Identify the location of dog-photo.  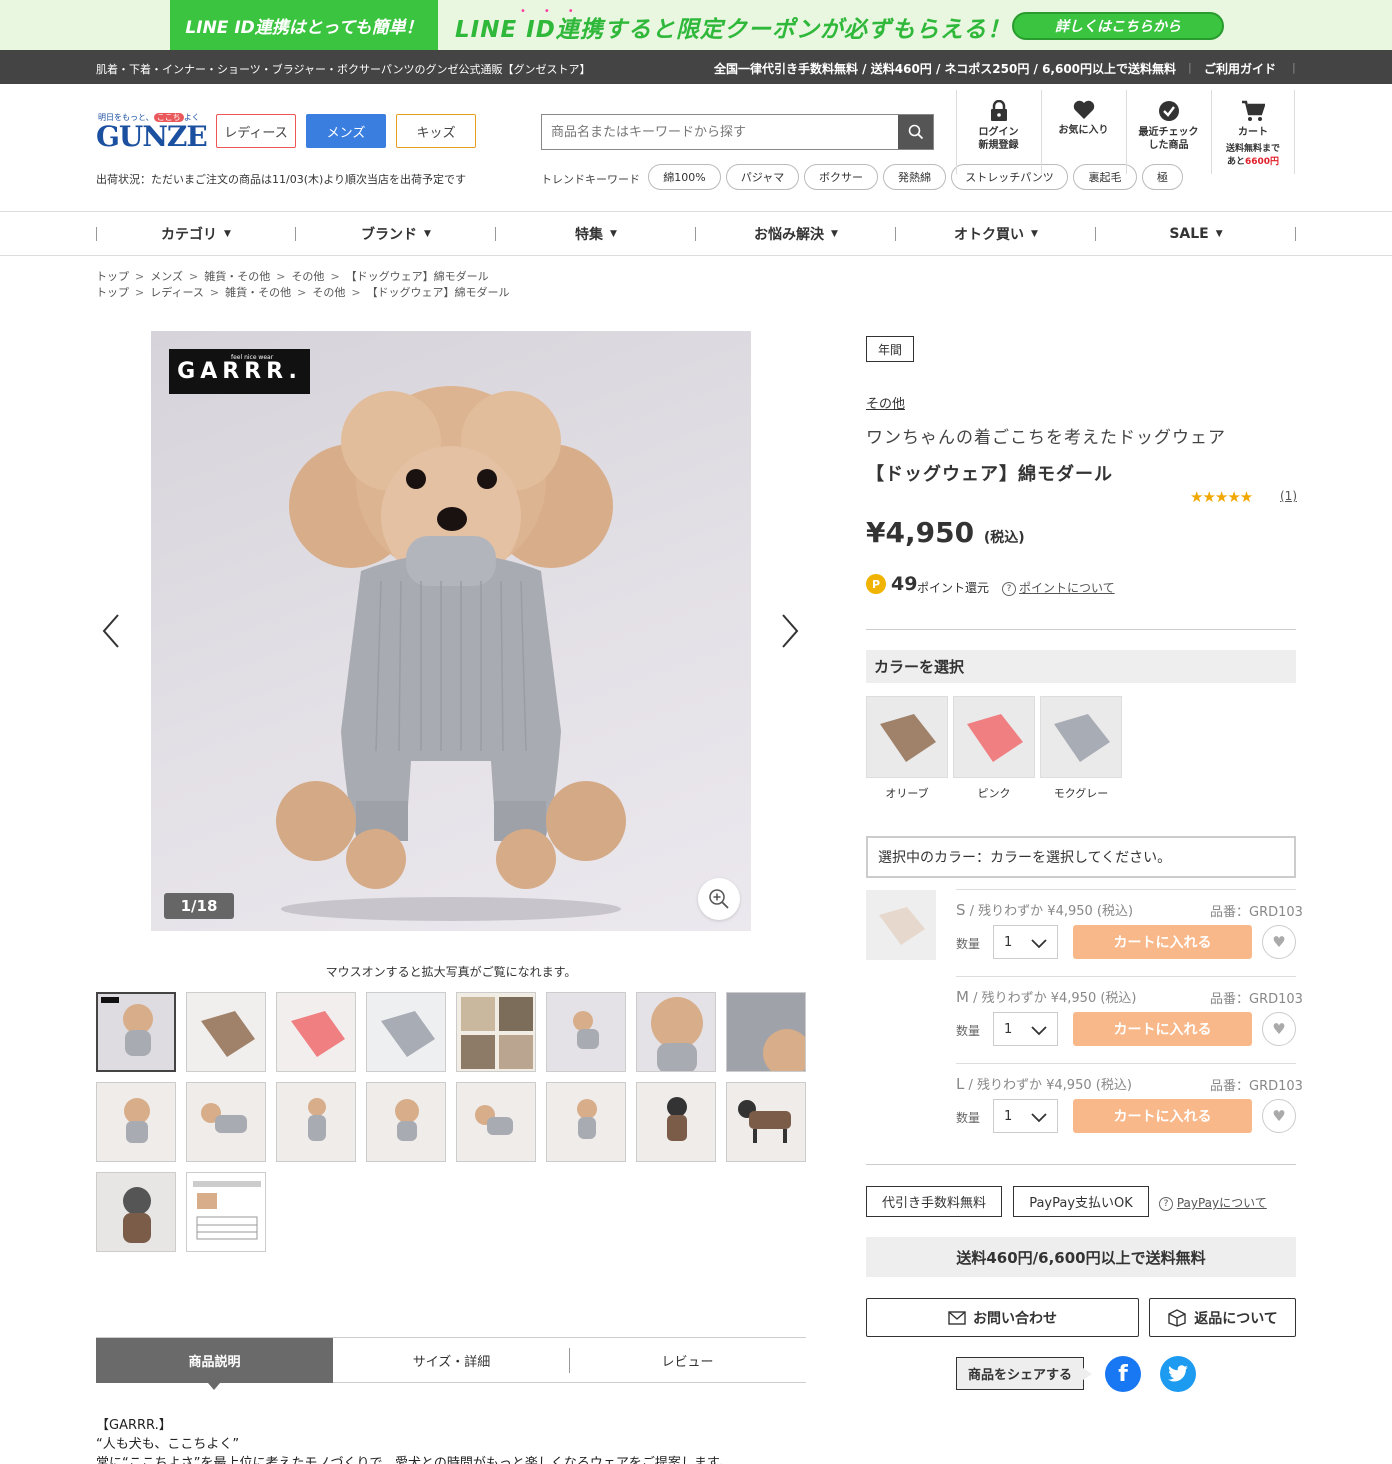
(451, 653).